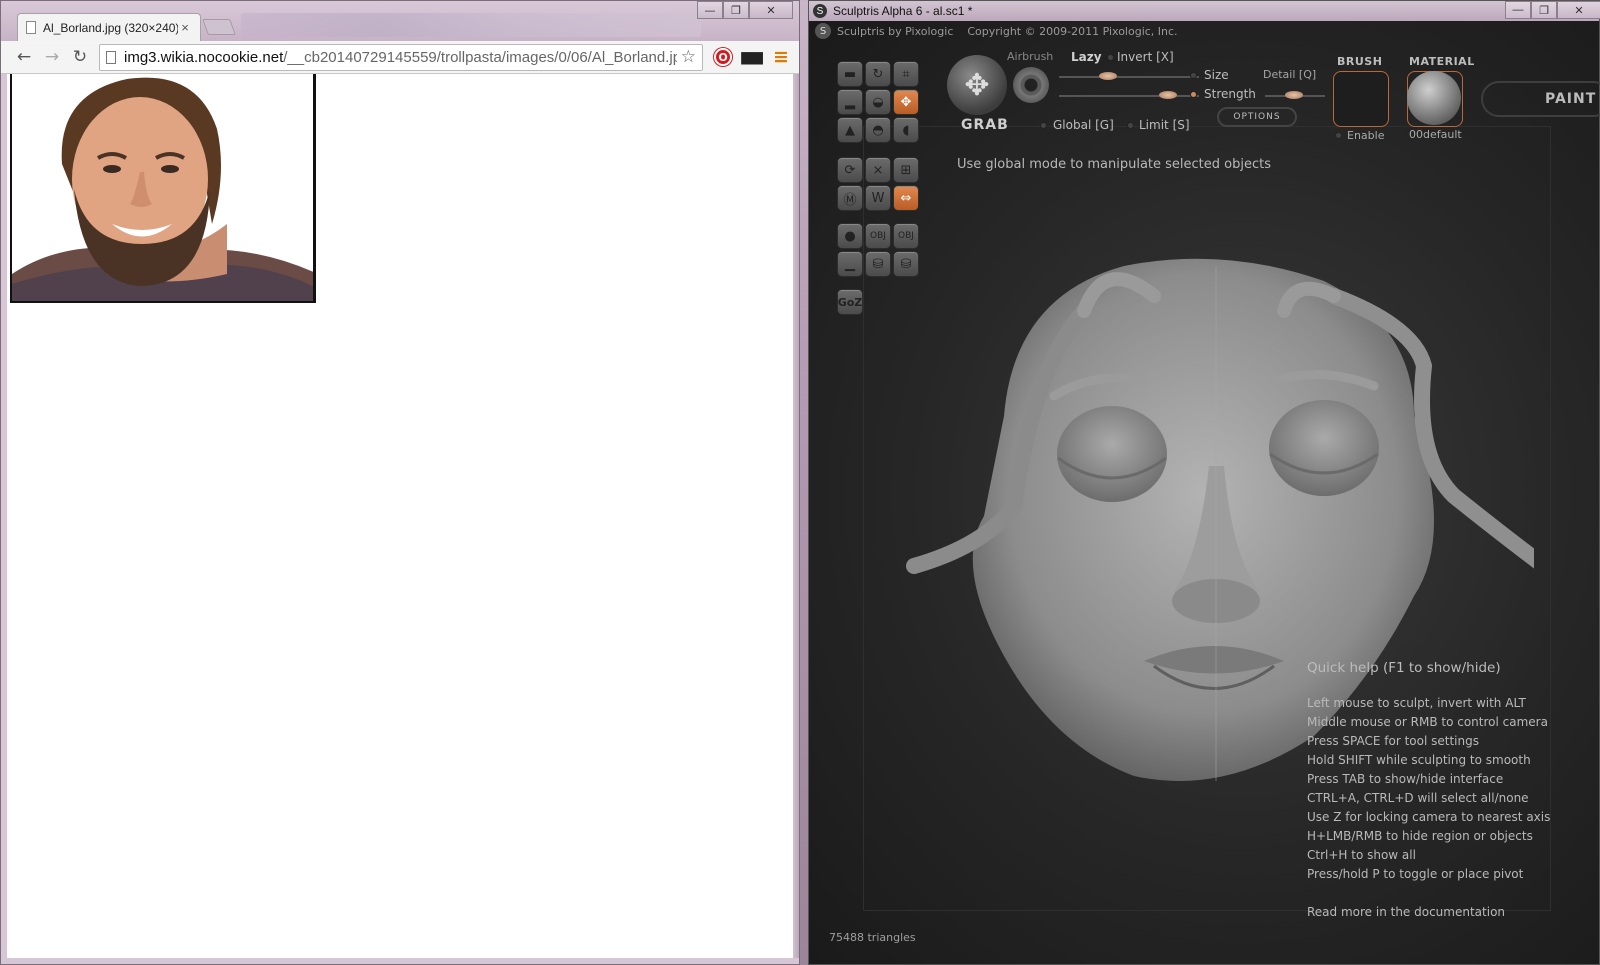  Describe the element at coordinates (850, 130) in the screenshot. I see `pinch-tool-button: ▲` at that location.